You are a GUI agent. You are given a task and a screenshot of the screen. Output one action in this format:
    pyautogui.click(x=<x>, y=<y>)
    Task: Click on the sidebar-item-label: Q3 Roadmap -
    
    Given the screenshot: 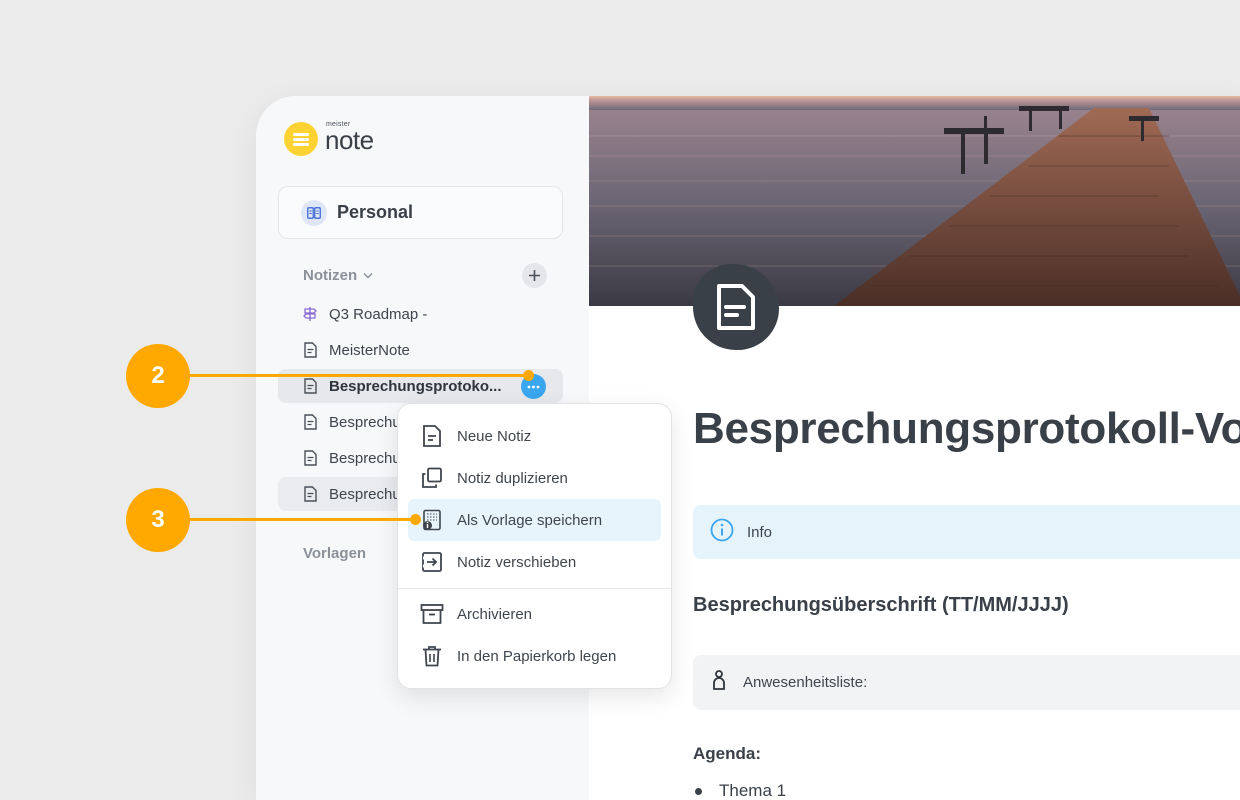 What is the action you would take?
    pyautogui.click(x=378, y=314)
    